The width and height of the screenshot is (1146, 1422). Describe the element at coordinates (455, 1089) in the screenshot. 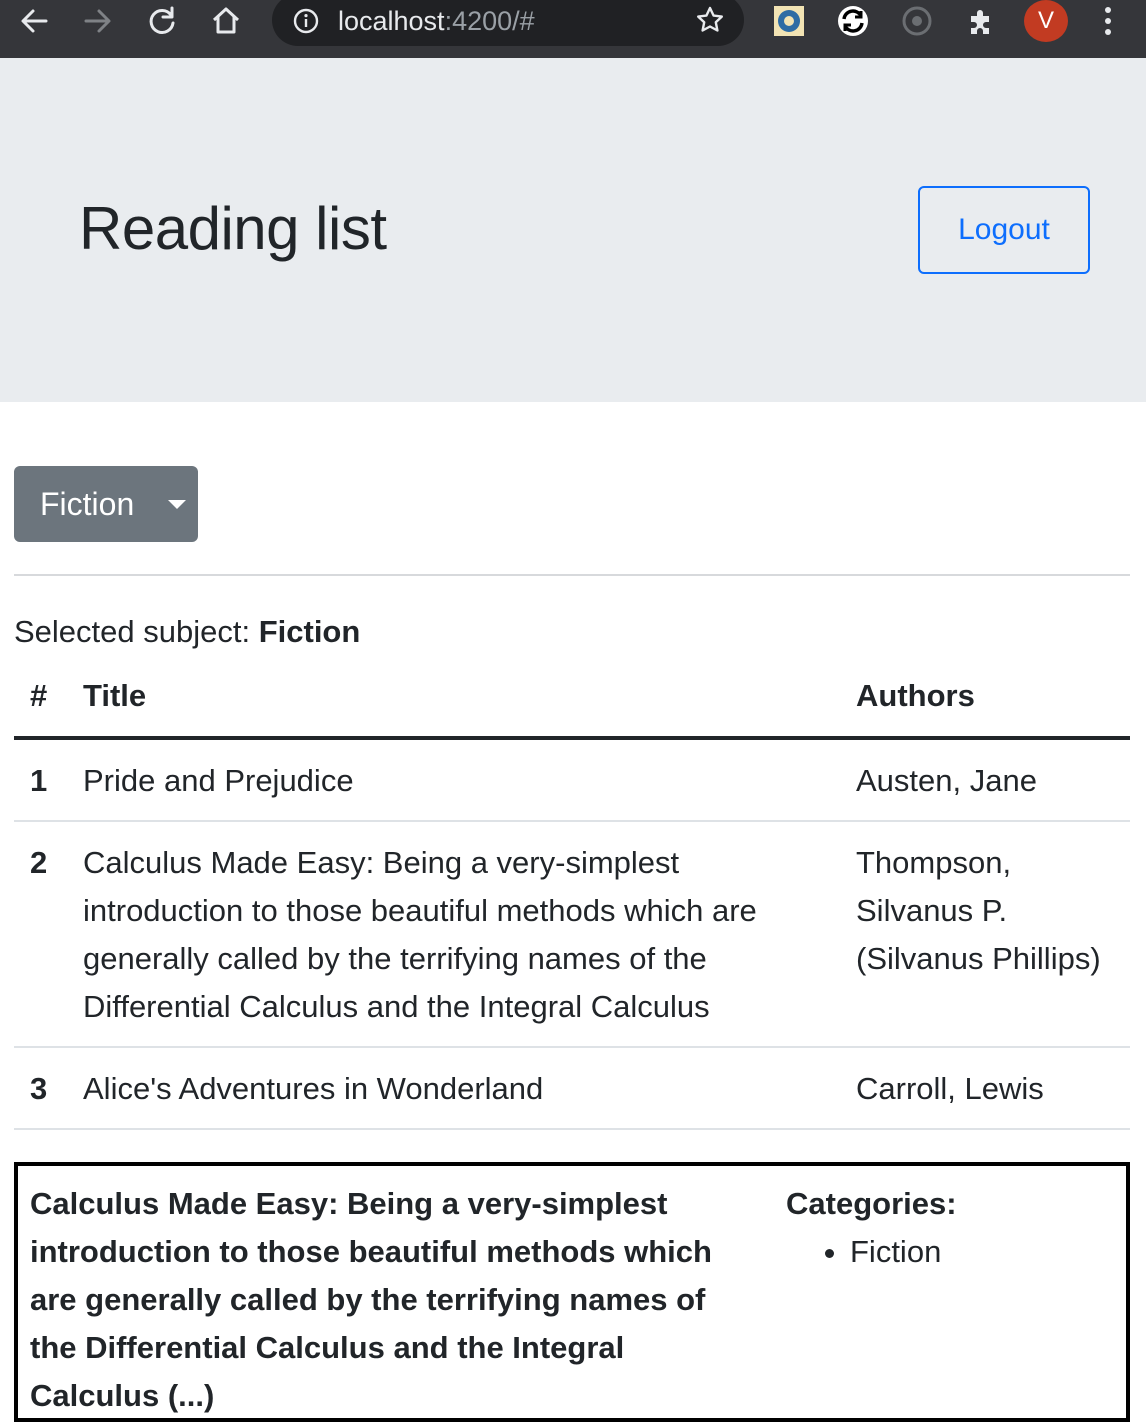

I see `book-title: Alice's Adventures in Wonderland` at that location.